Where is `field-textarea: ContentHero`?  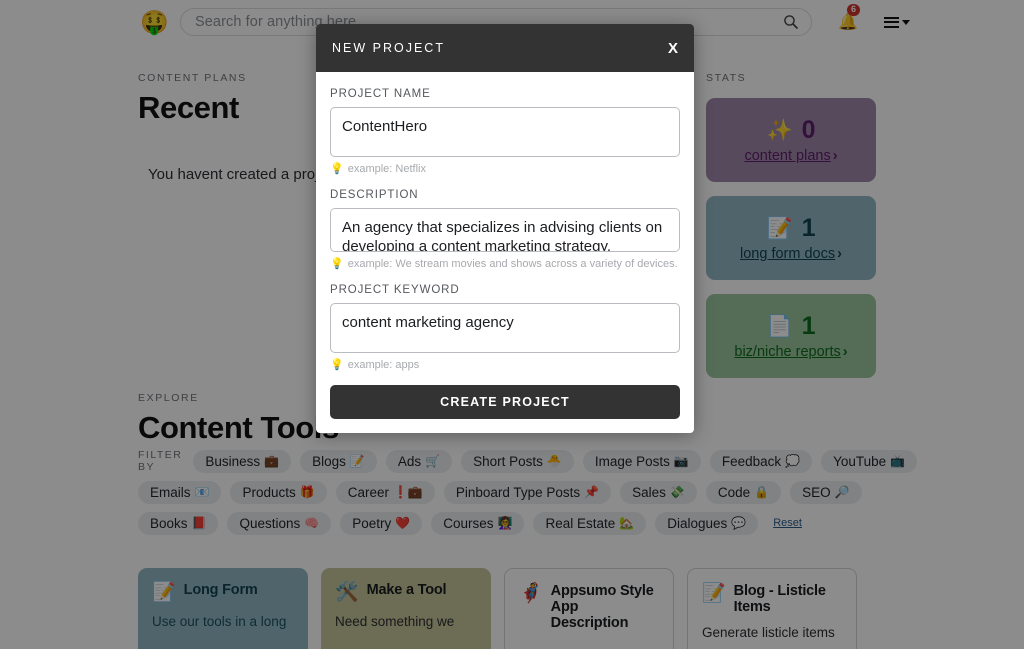 field-textarea: ContentHero is located at coordinates (505, 132).